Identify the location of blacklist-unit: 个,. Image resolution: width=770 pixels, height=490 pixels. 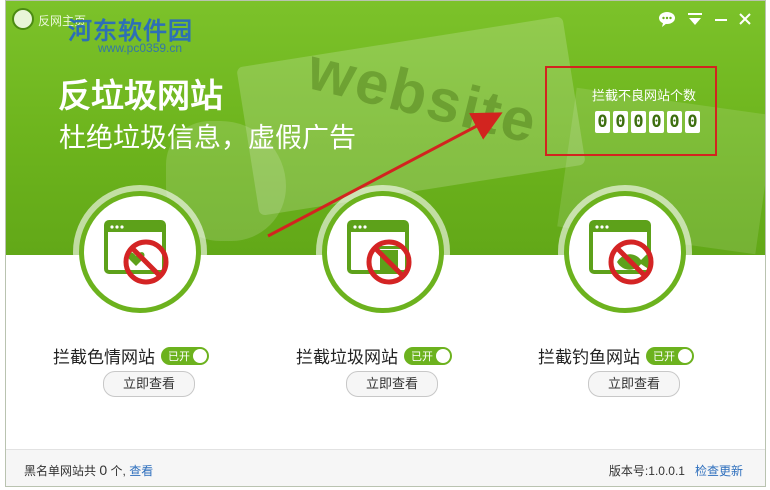
(118, 471).